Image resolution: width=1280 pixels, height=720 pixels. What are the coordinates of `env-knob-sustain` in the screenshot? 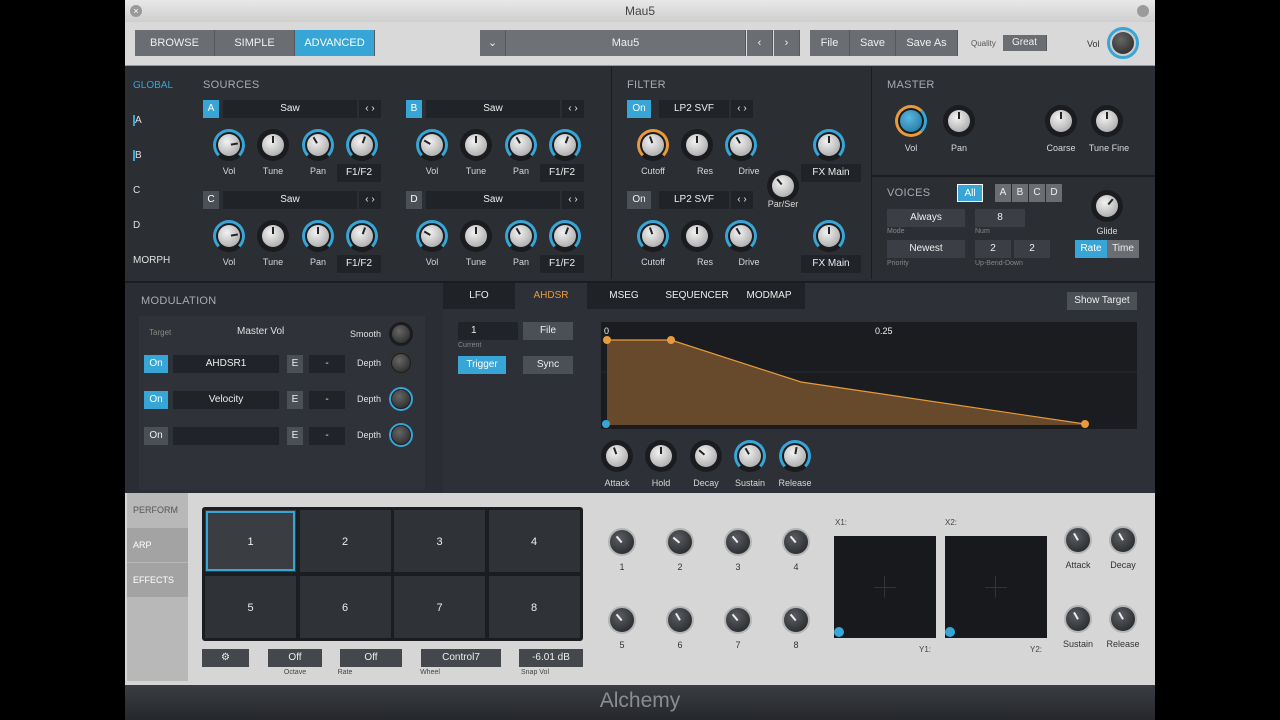 It's located at (750, 456).